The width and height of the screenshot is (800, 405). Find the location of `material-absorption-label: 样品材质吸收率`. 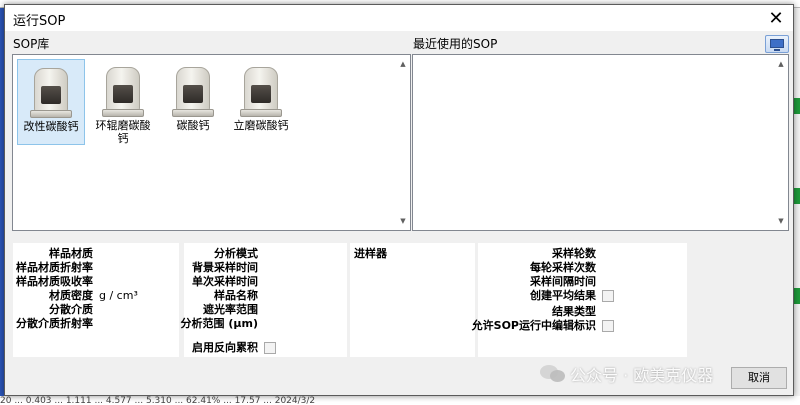

material-absorption-label: 样品材质吸收率 is located at coordinates (54, 281).